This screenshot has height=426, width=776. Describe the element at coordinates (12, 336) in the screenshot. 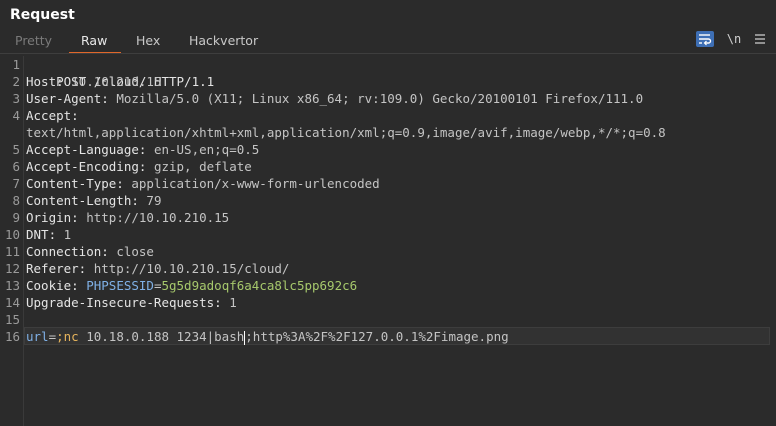

I see `line-number: 16` at that location.